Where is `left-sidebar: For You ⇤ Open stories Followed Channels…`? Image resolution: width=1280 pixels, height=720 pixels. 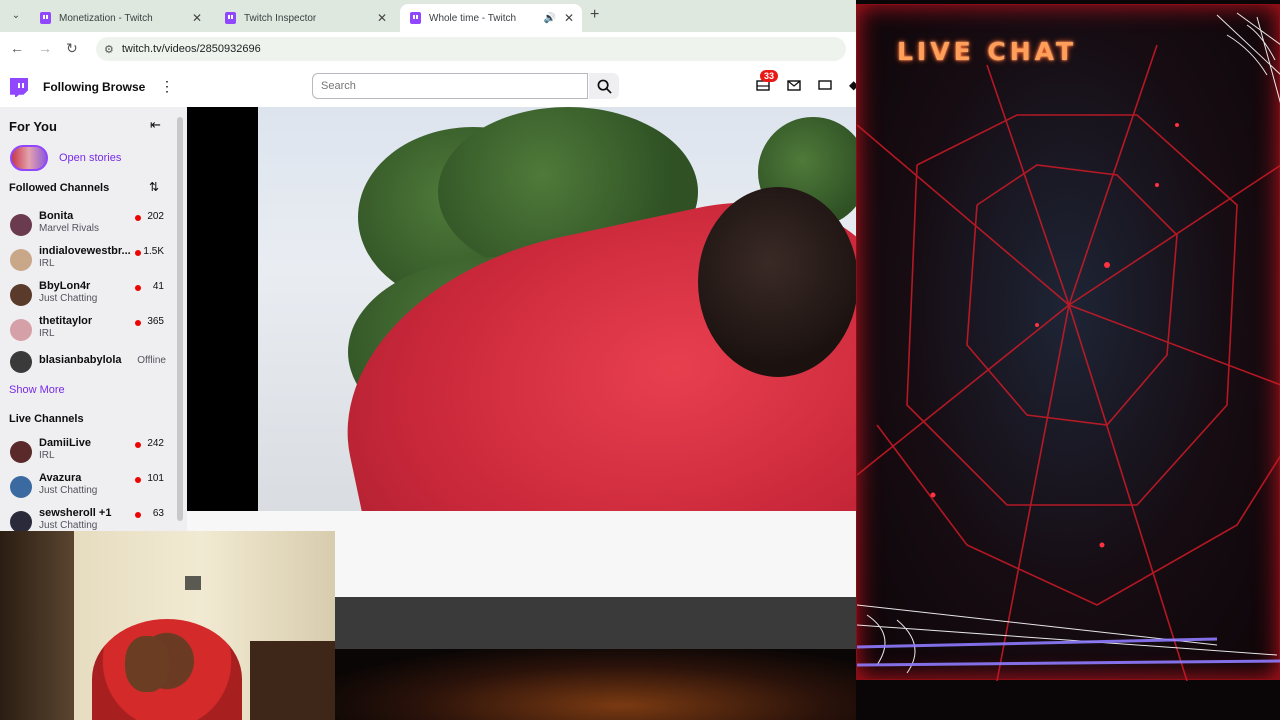
left-sidebar: For You ⇤ Open stories Followed Channels… is located at coordinates (93, 319).